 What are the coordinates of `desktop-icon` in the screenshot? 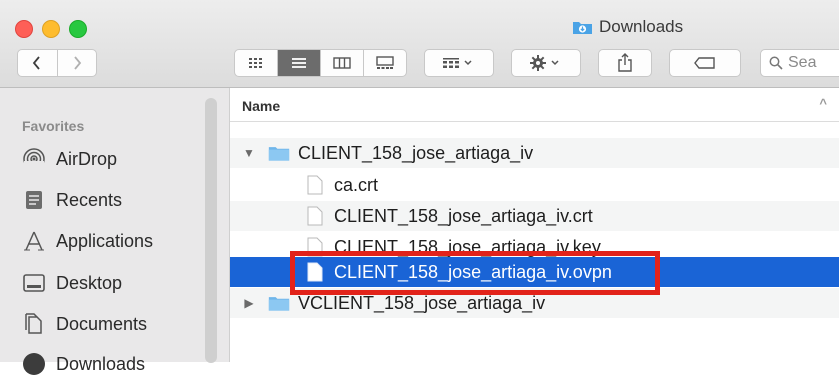 It's located at (34, 283).